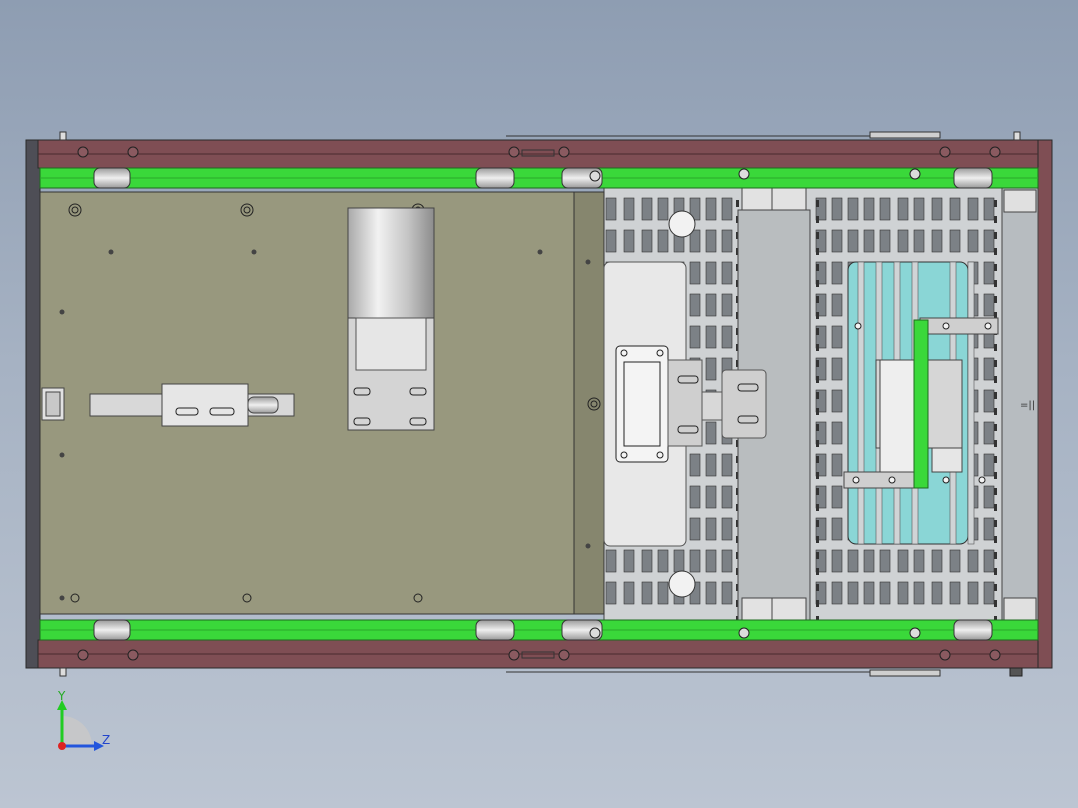  I want to click on triad-x-axis, so click(62, 746).